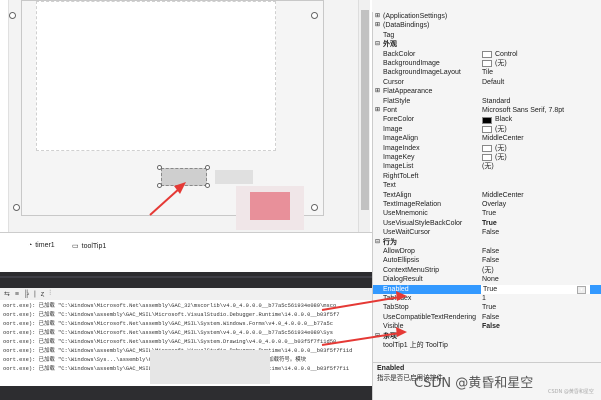 This screenshot has width=601, height=400. Describe the element at coordinates (165, 201) in the screenshot. I see `arrow-to-button` at that location.